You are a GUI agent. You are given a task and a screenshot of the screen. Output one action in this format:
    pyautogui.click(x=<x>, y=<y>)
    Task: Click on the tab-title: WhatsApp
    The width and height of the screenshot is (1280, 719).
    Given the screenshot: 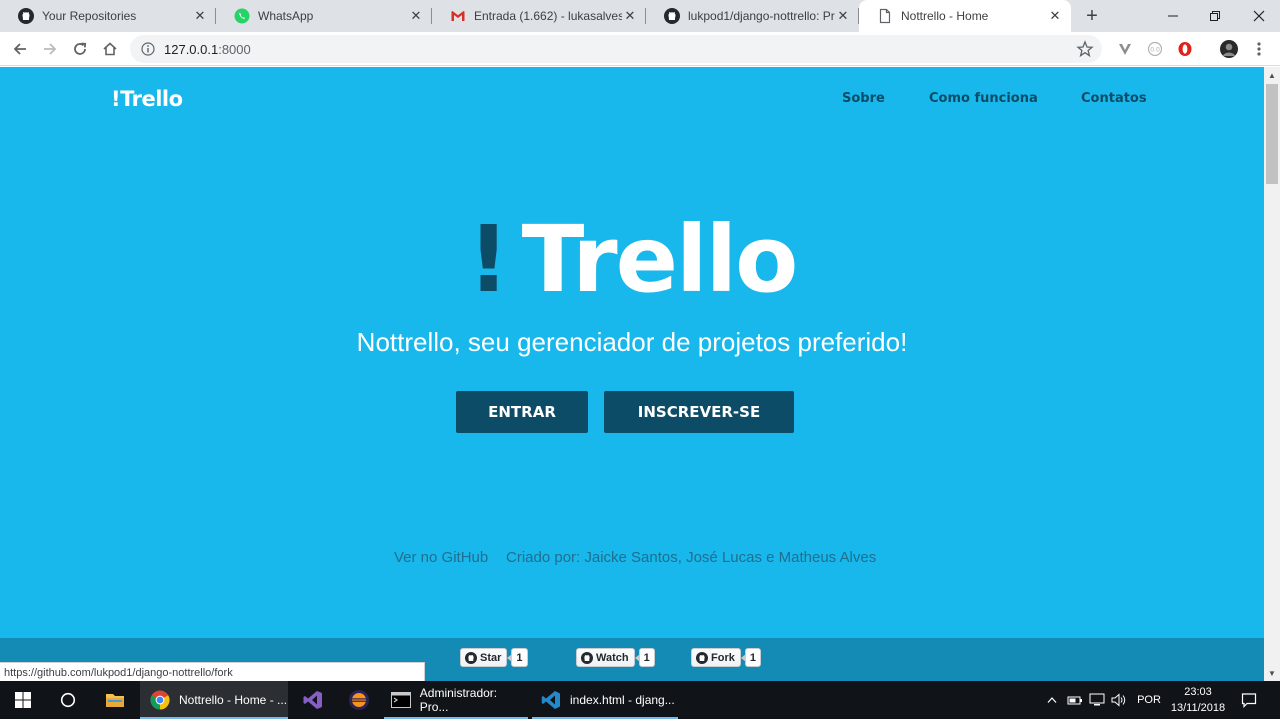 What is the action you would take?
    pyautogui.click(x=286, y=16)
    